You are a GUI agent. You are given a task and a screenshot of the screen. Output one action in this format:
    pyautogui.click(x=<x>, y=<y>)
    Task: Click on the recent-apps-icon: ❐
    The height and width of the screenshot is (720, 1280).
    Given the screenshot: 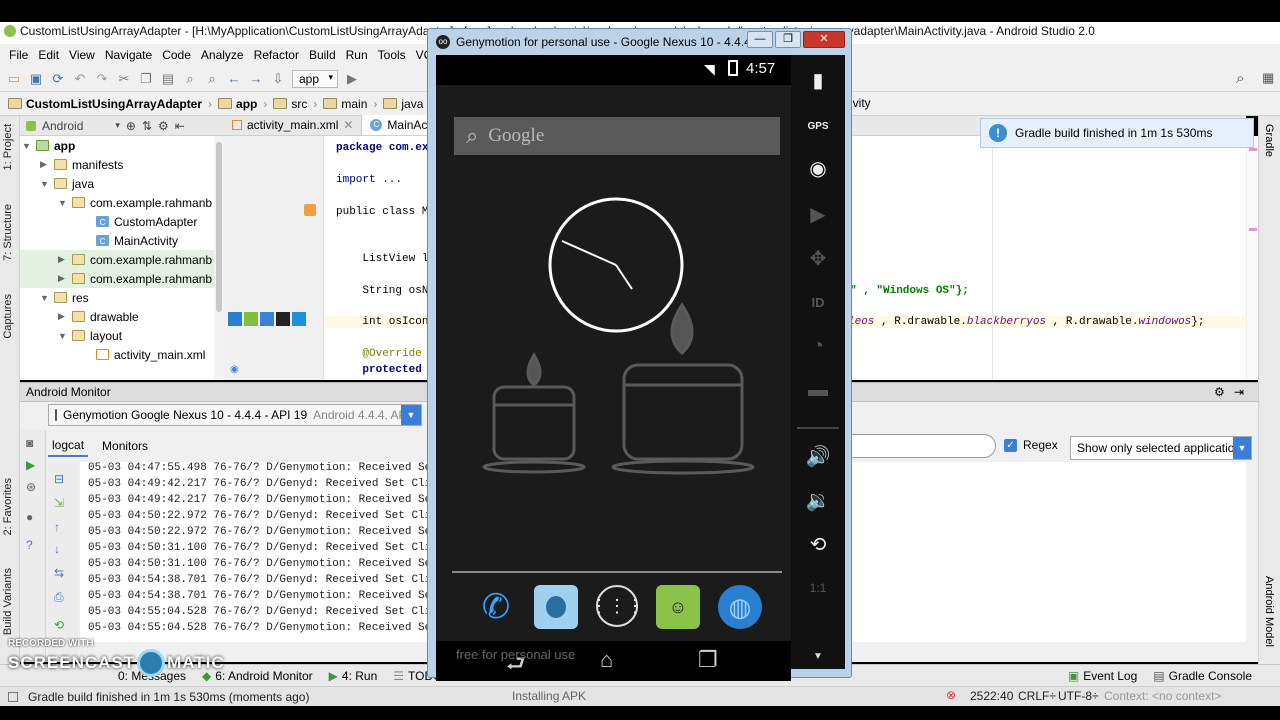 What is the action you would take?
    pyautogui.click(x=708, y=660)
    